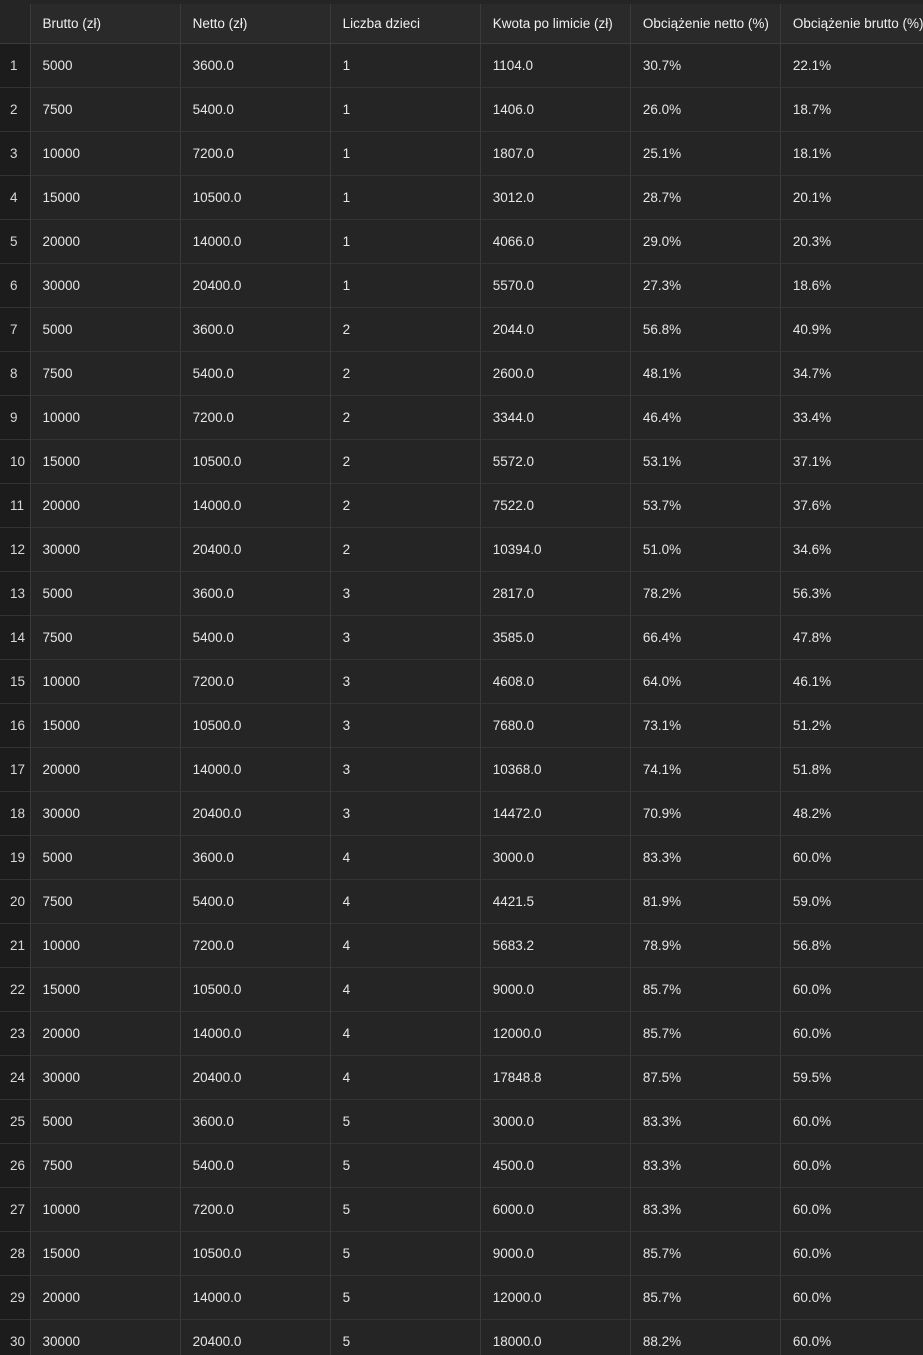  I want to click on table-row: 7 5000 3600.0 2 2044.0 56.8% 40.9%, so click(461, 329).